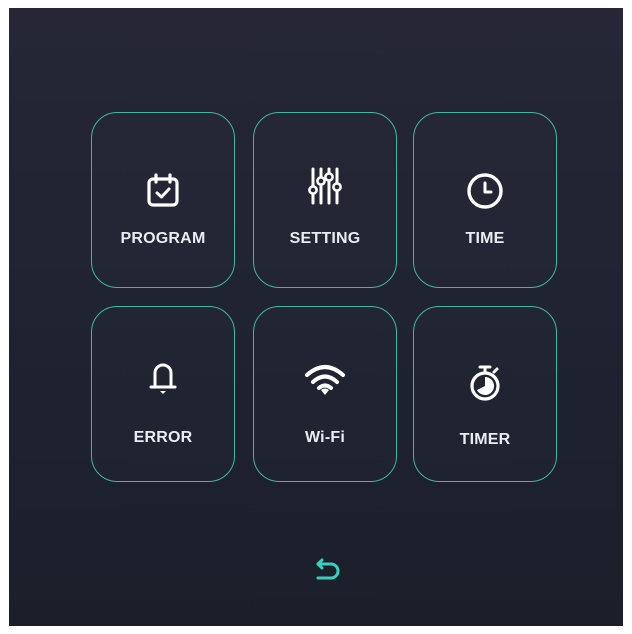  I want to click on sliders-icon, so click(325, 185).